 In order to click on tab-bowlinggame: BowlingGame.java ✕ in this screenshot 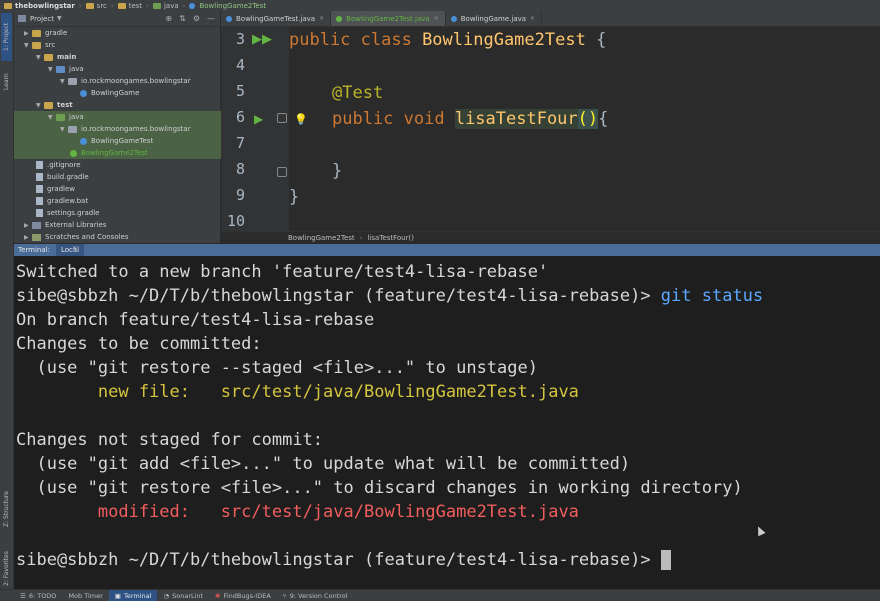, I will do `click(494, 18)`.